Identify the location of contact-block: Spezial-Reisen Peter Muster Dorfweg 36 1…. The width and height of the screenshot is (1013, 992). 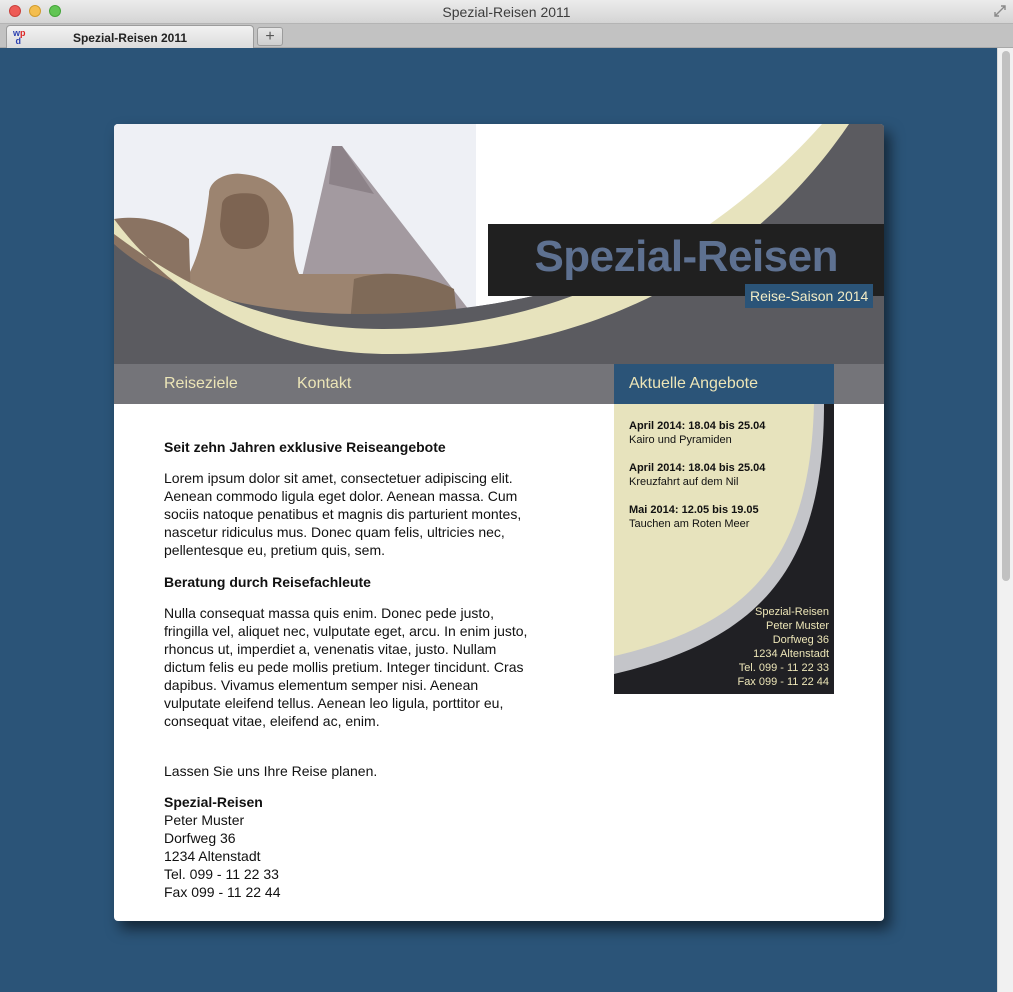
(349, 847).